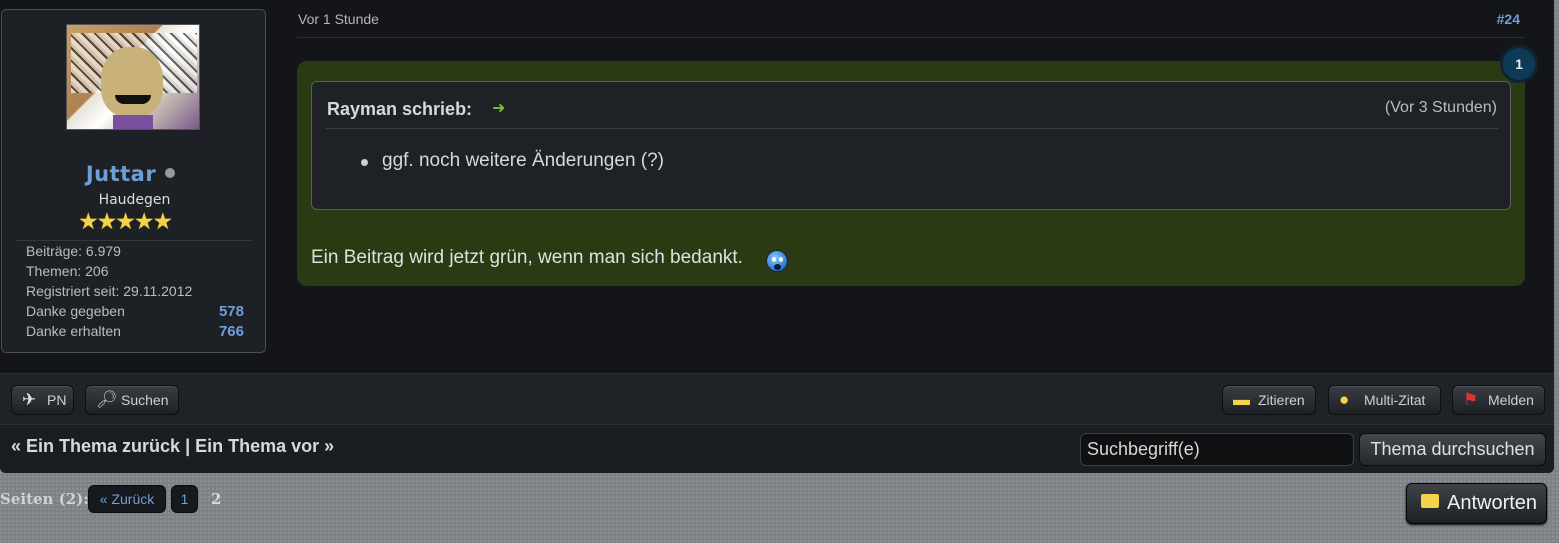  Describe the element at coordinates (121, 174) in the screenshot. I see `username: Juttar` at that location.